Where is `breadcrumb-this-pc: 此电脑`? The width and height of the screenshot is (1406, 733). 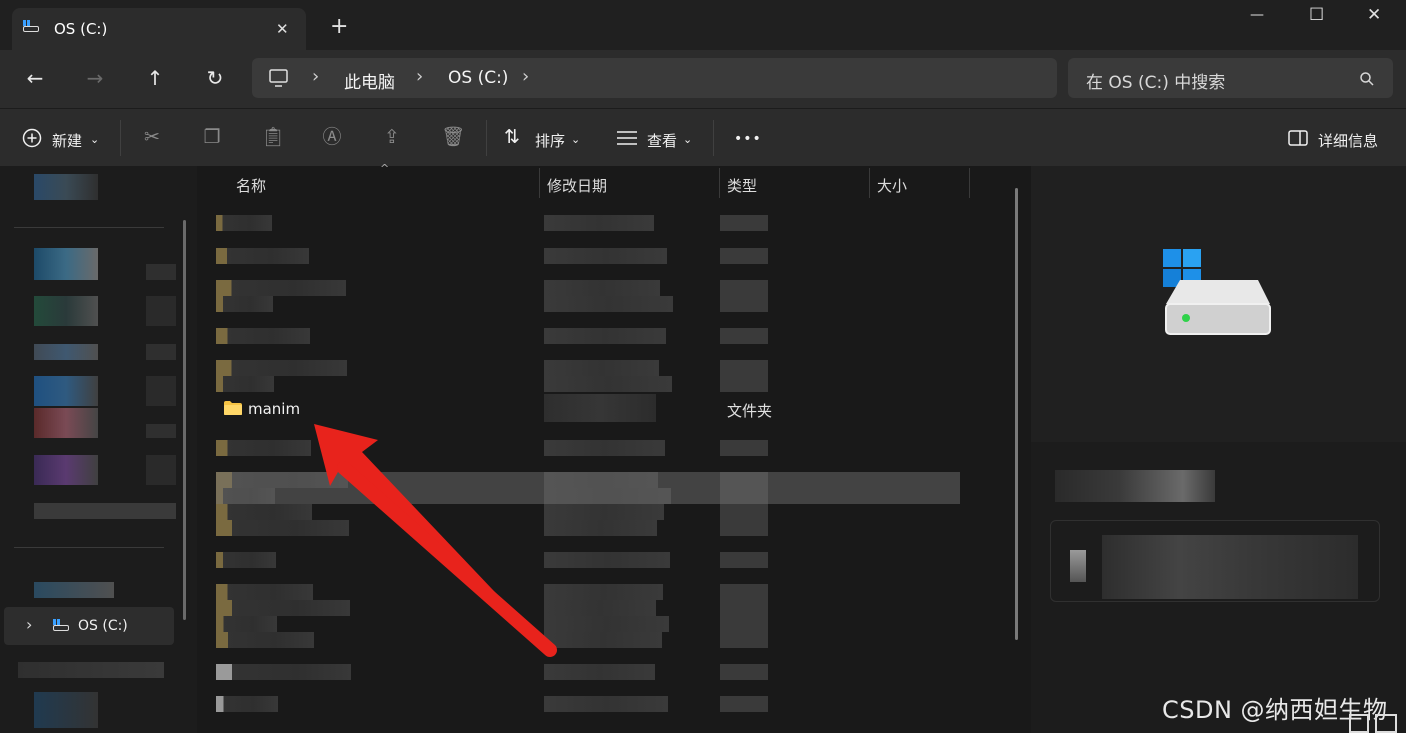 breadcrumb-this-pc: 此电脑 is located at coordinates (369, 80).